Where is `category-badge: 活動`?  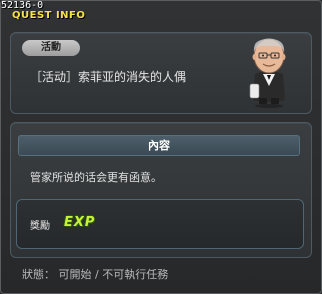 category-badge: 活動 is located at coordinates (51, 48).